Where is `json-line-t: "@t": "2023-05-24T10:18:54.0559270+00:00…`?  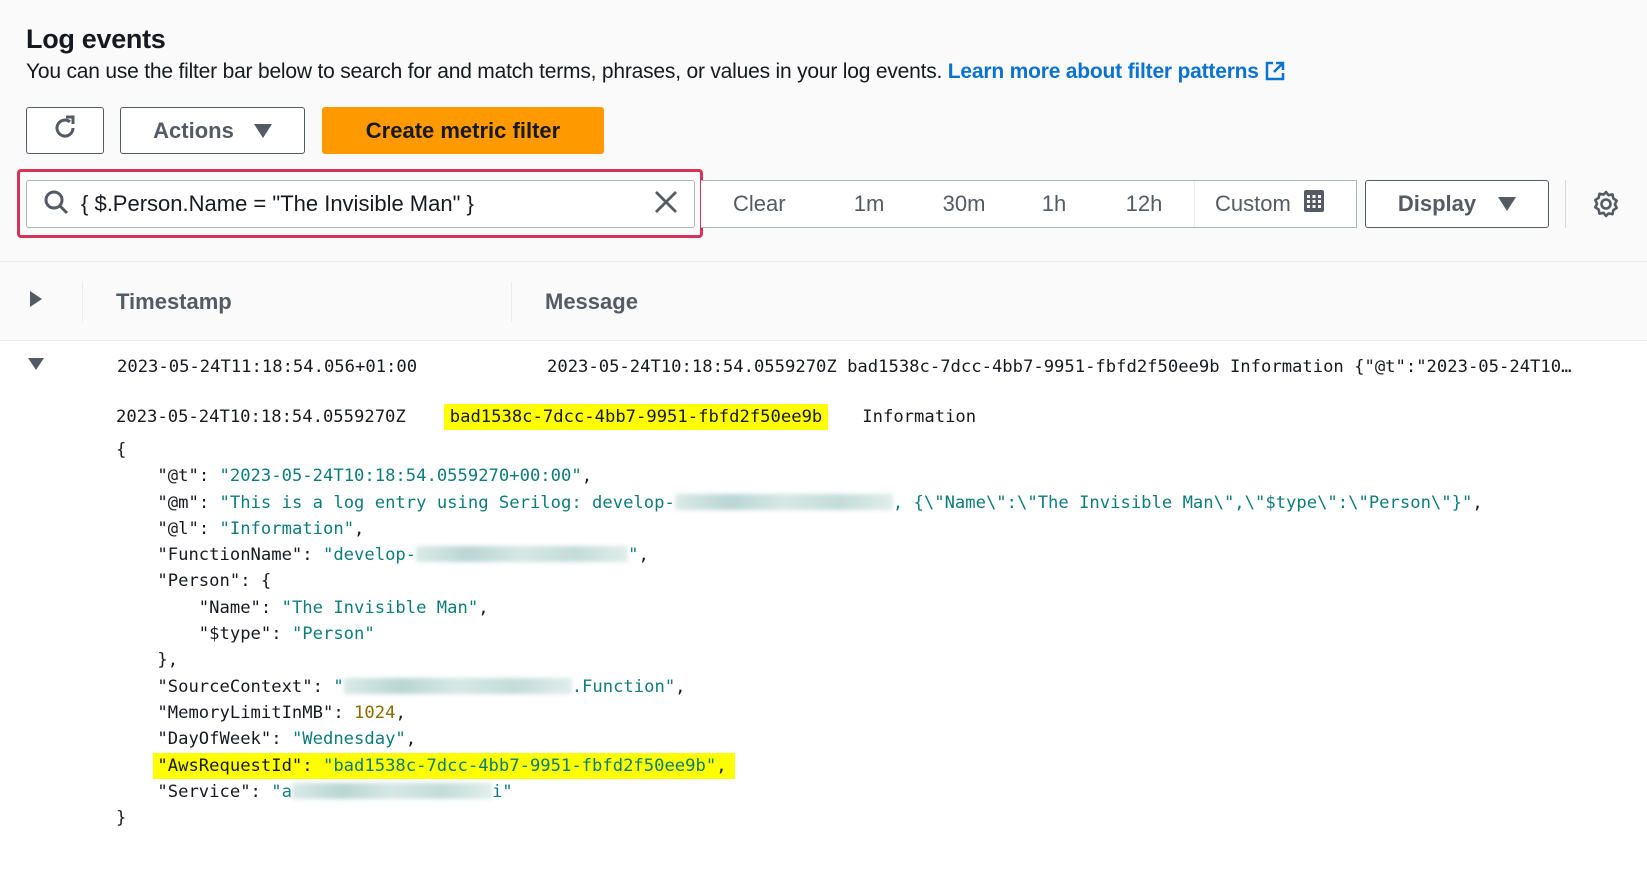
json-line-t: "@t": "2023-05-24T10:18:54.0559270+00:00… is located at coordinates (375, 476).